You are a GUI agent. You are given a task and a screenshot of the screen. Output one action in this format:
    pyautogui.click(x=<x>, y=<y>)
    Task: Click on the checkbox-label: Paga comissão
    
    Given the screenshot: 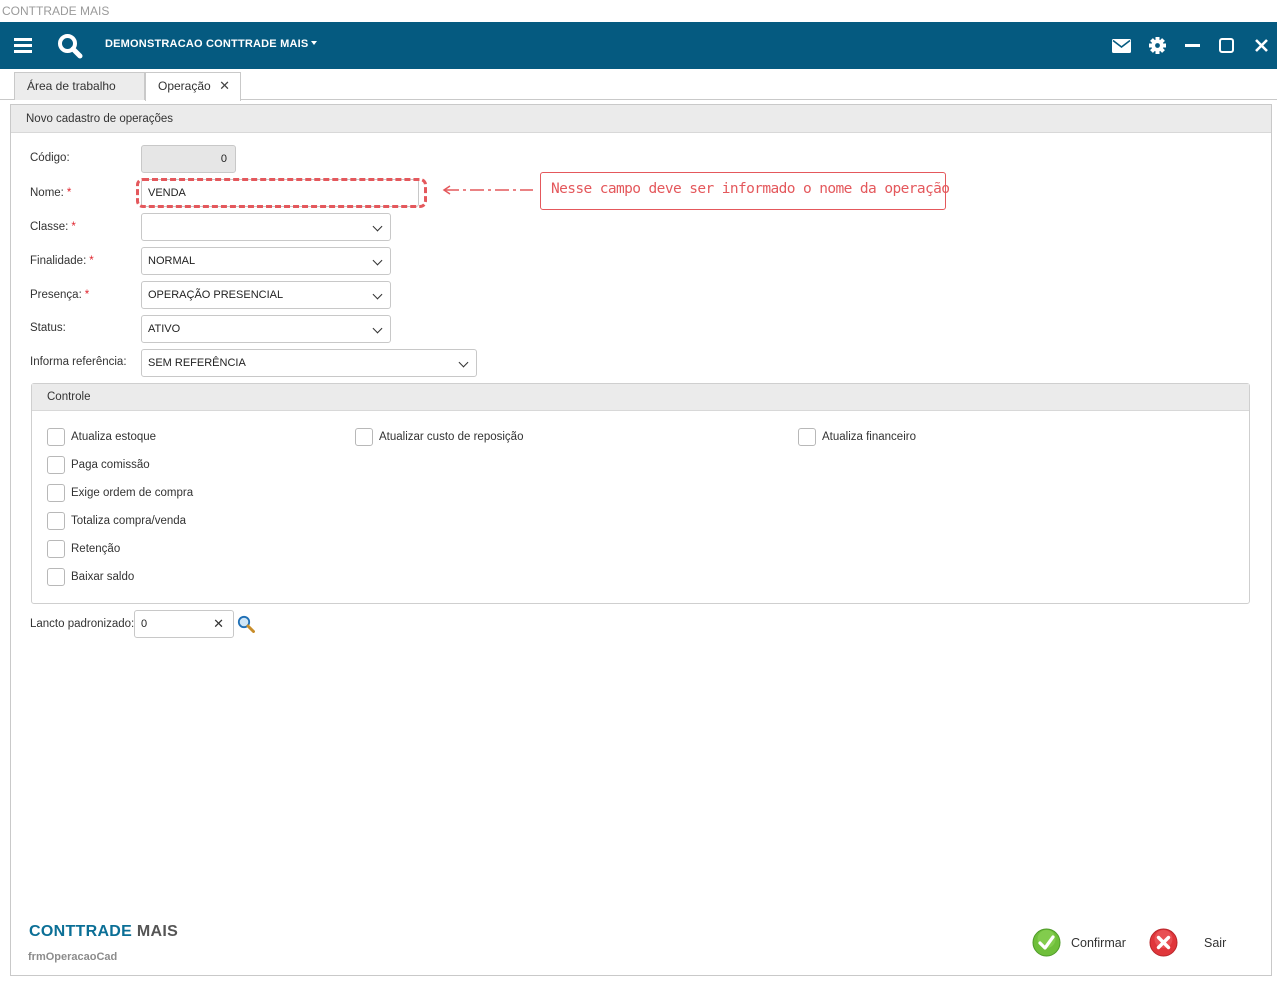 What is the action you would take?
    pyautogui.click(x=110, y=465)
    